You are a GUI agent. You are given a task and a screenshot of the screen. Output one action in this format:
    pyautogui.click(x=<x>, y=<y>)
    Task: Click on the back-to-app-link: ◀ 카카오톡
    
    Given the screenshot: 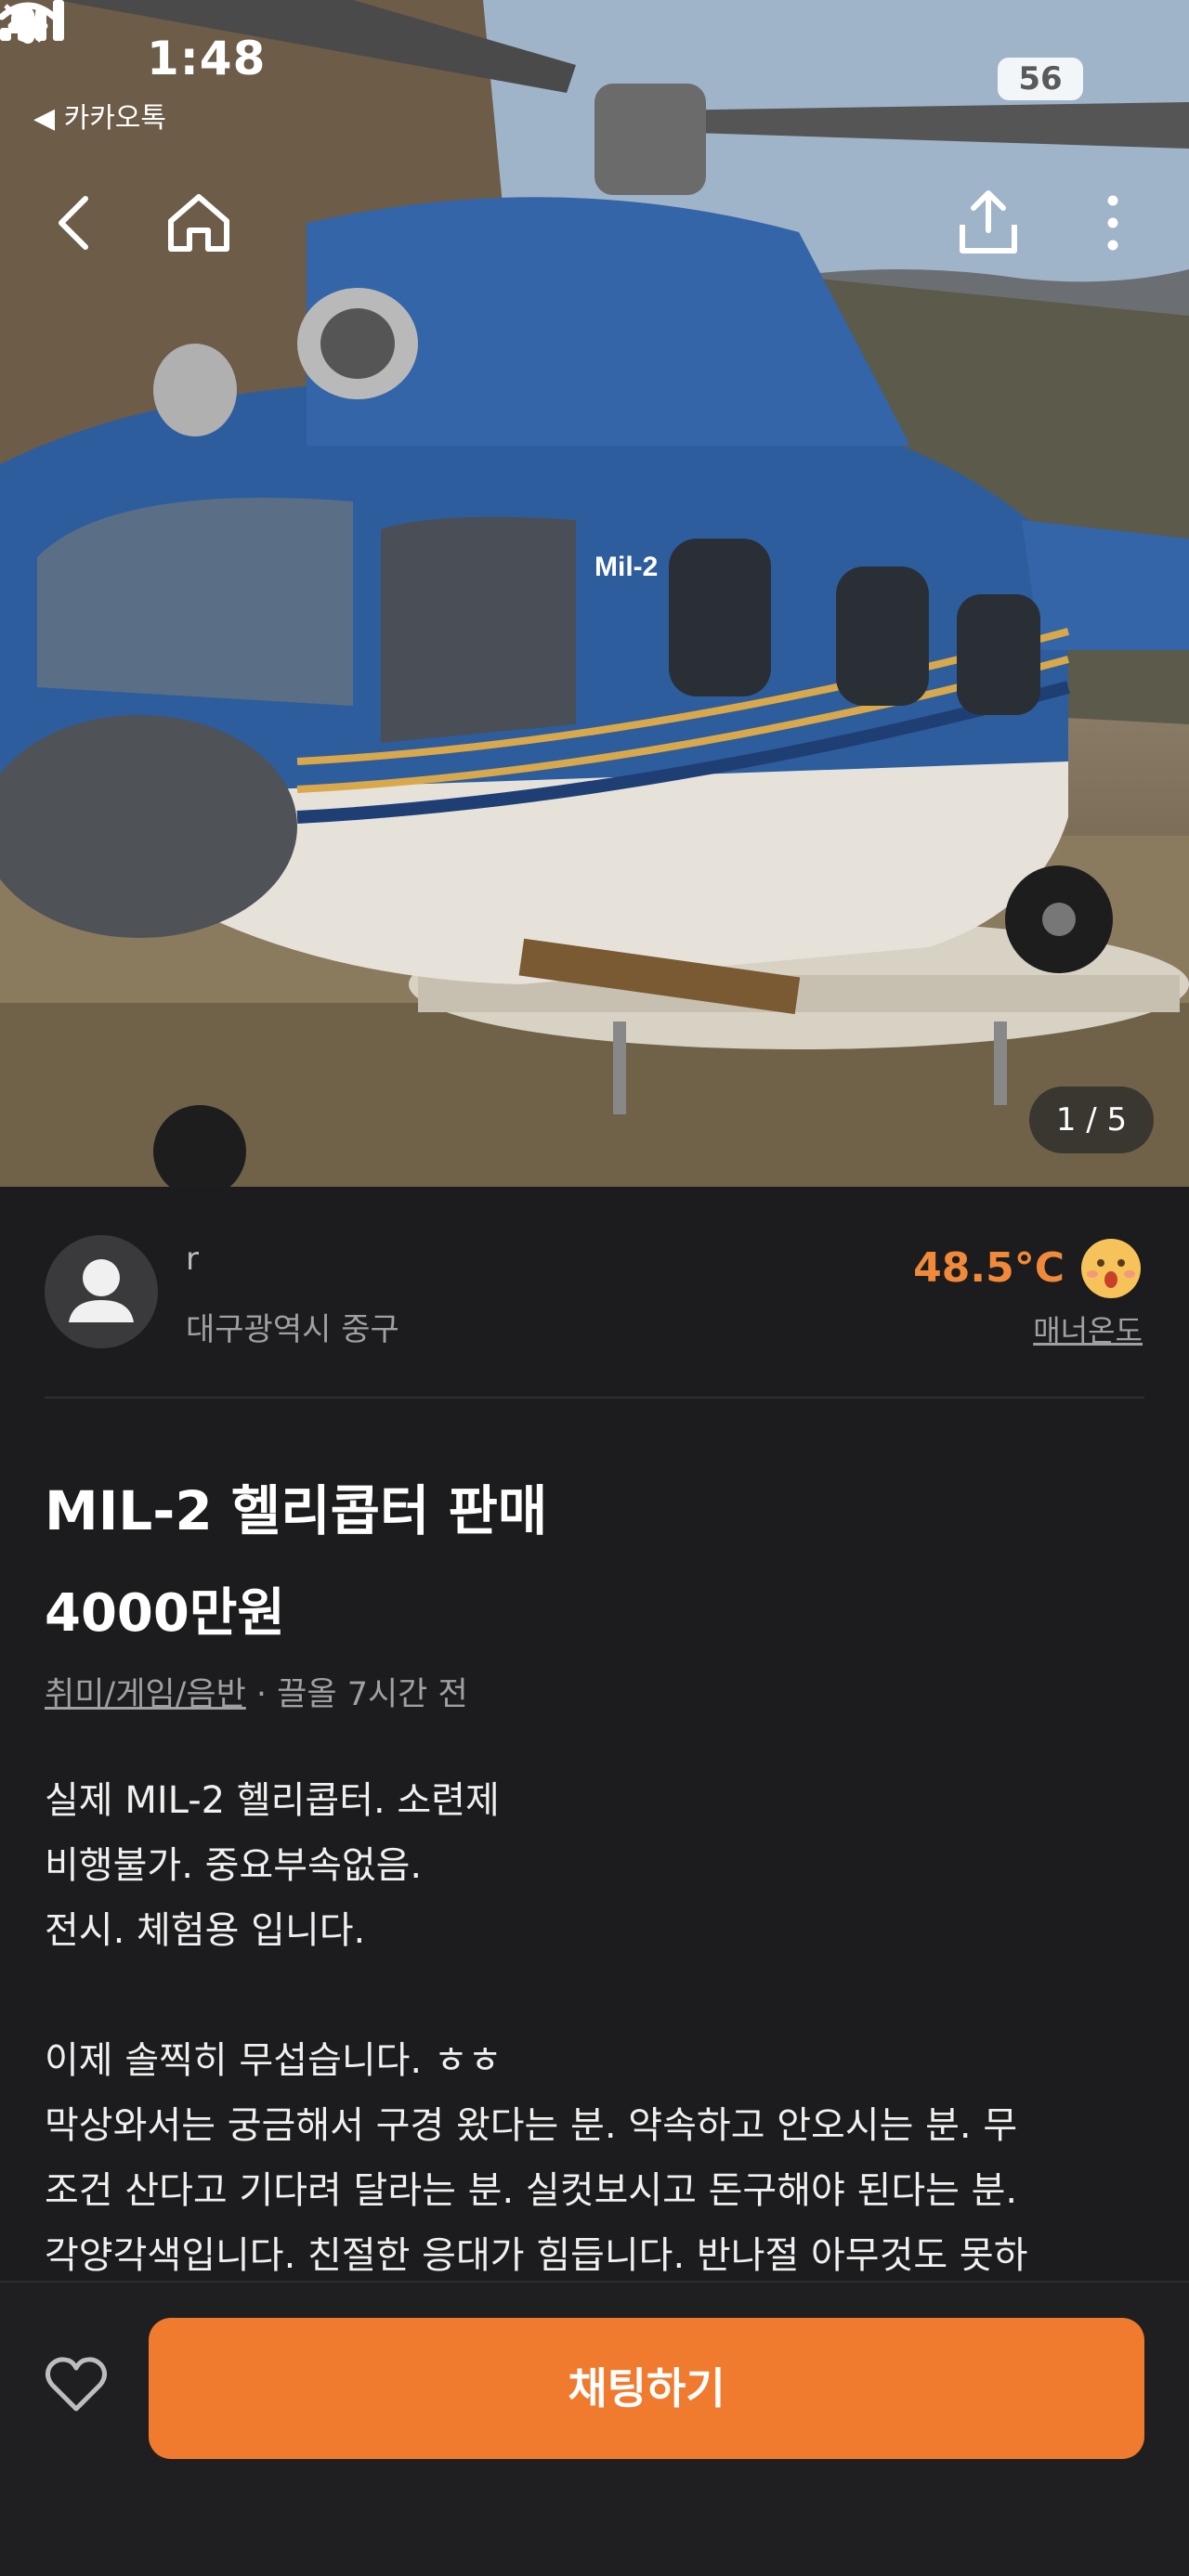 What is the action you would take?
    pyautogui.click(x=100, y=115)
    